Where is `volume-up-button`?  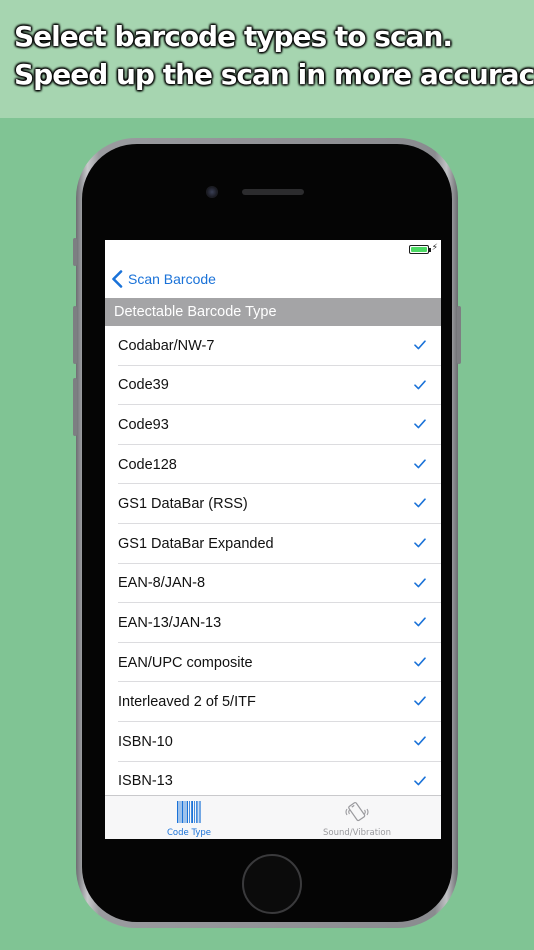
volume-up-button is located at coordinates (75, 335).